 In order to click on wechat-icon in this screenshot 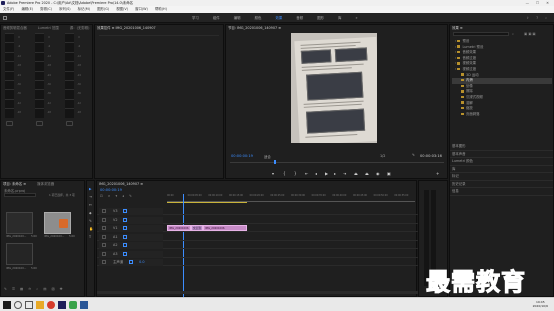, I will do `click(73, 305)`.